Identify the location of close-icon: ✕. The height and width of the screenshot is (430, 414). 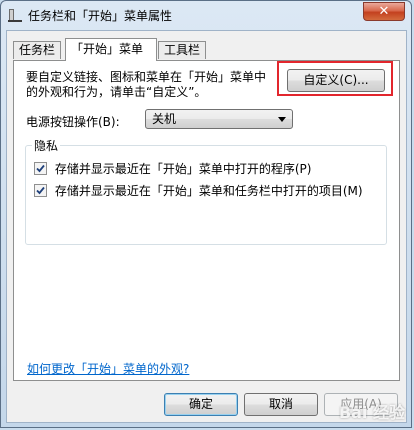
(384, 11).